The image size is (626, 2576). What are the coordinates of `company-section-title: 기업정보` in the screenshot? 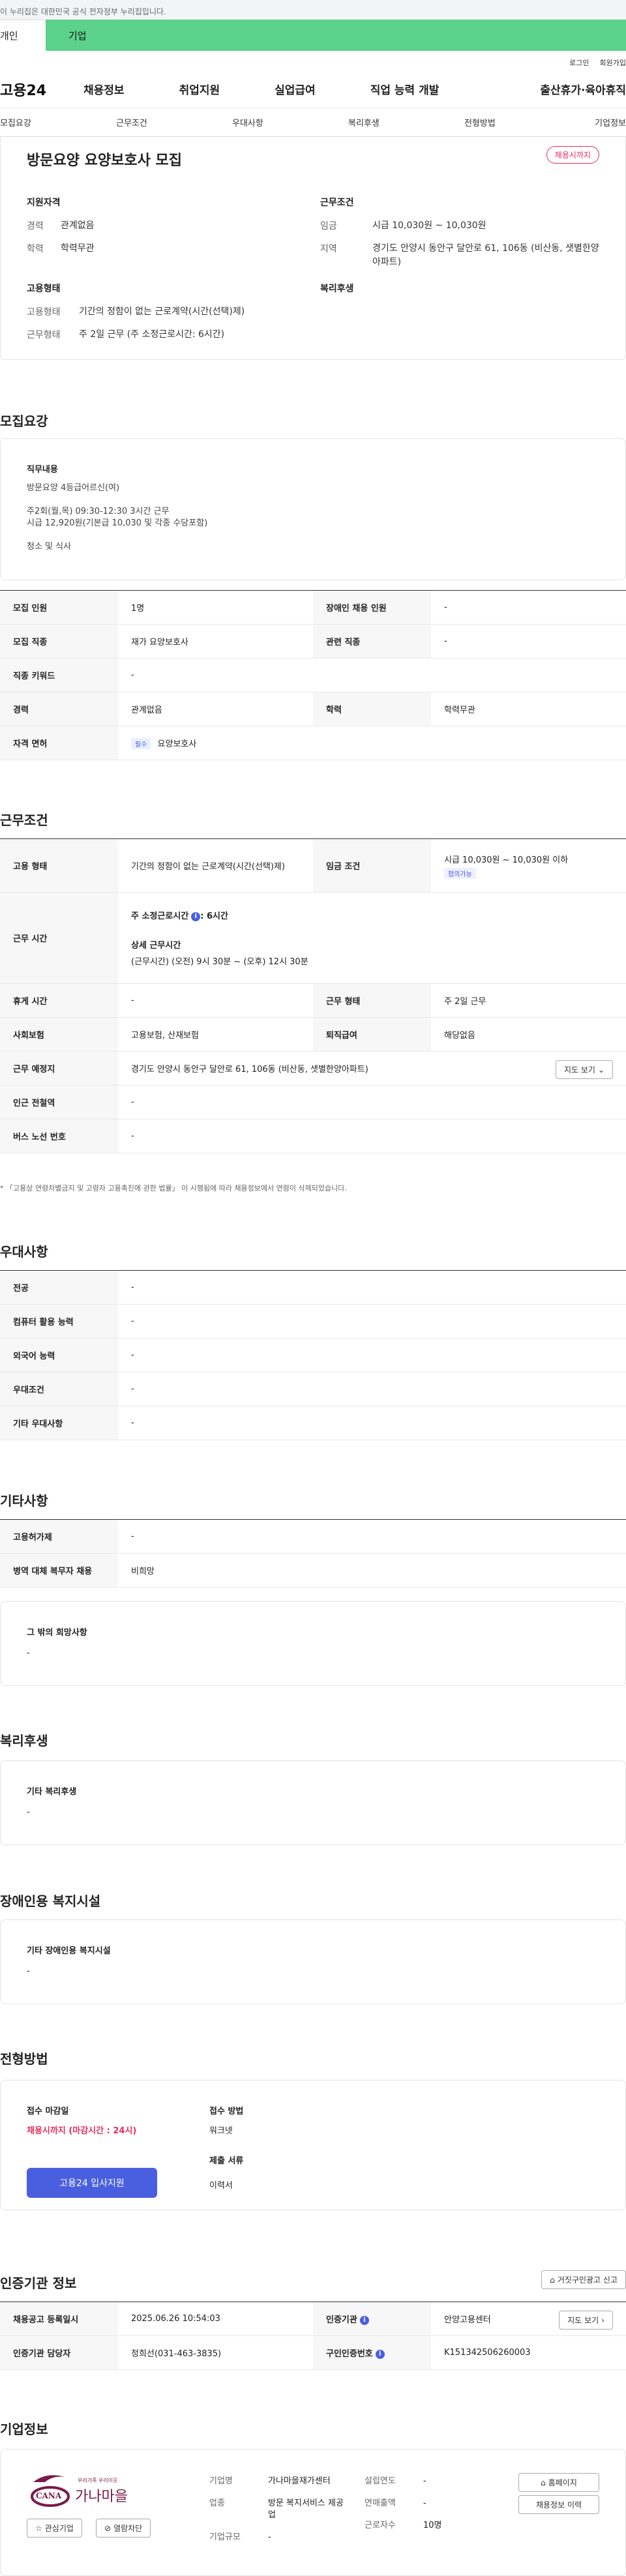 It's located at (24, 2429).